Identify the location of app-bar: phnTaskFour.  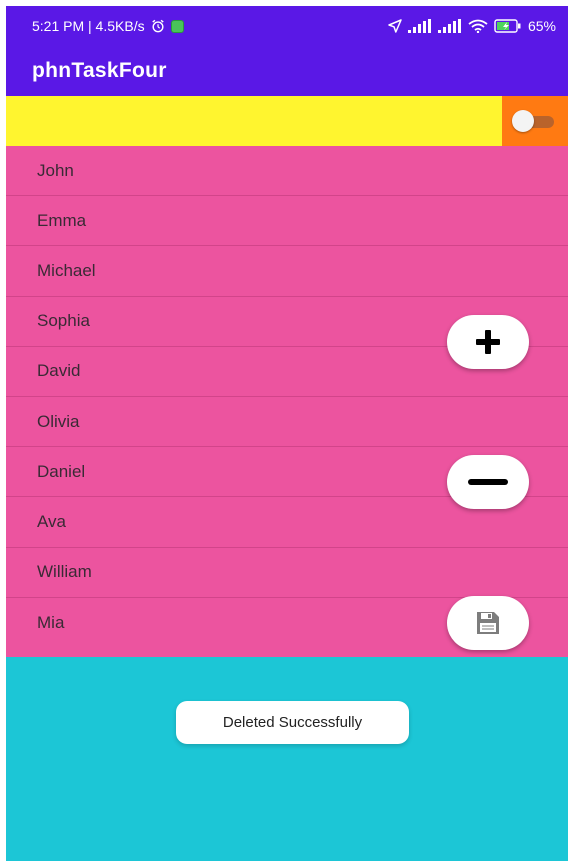
(287, 71).